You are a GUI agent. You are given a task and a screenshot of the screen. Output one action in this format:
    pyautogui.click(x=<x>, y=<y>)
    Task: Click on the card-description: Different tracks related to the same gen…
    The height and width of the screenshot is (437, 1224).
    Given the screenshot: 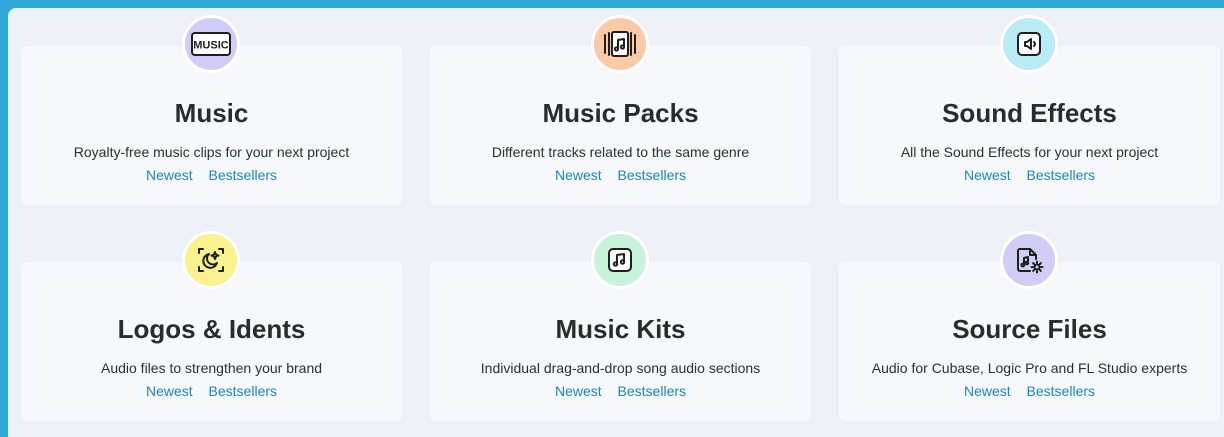 What is the action you would take?
    pyautogui.click(x=620, y=152)
    